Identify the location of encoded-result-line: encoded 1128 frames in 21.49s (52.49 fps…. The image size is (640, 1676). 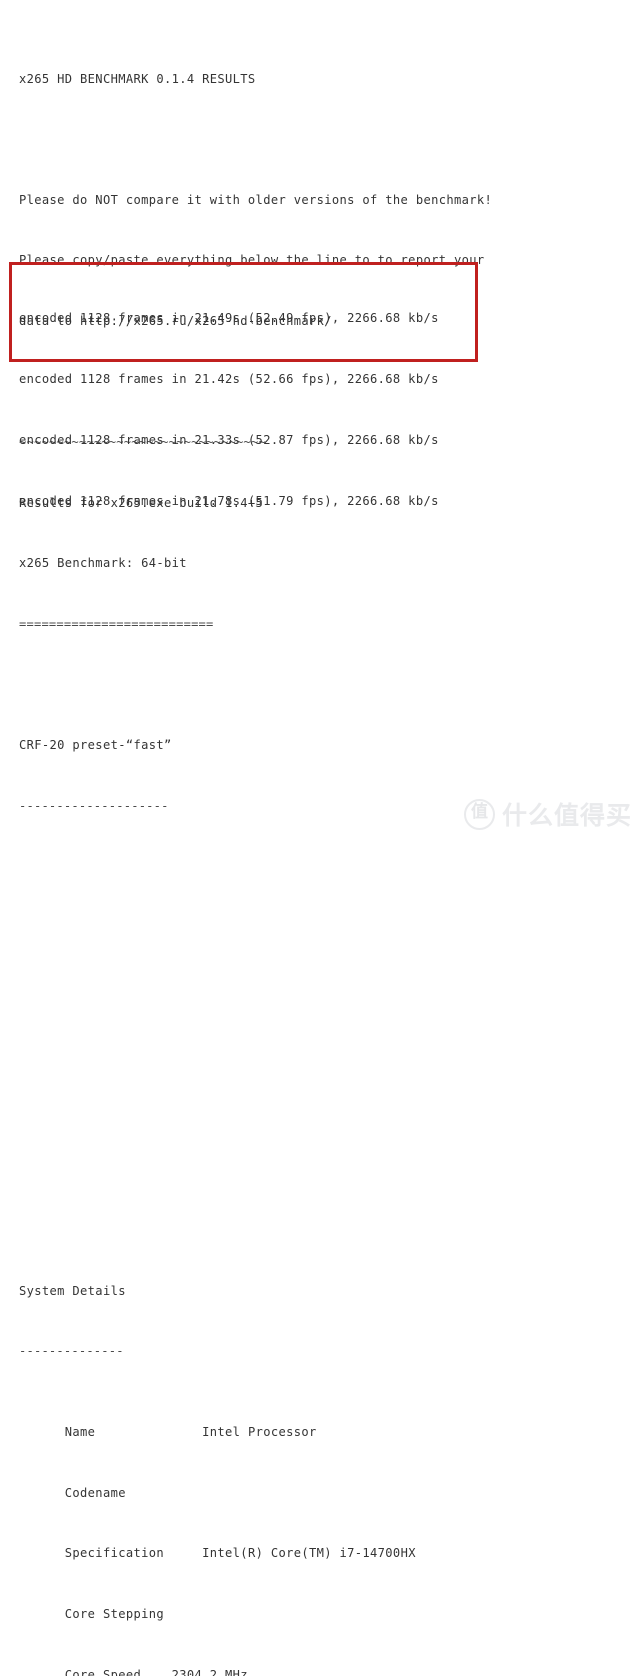
(229, 318).